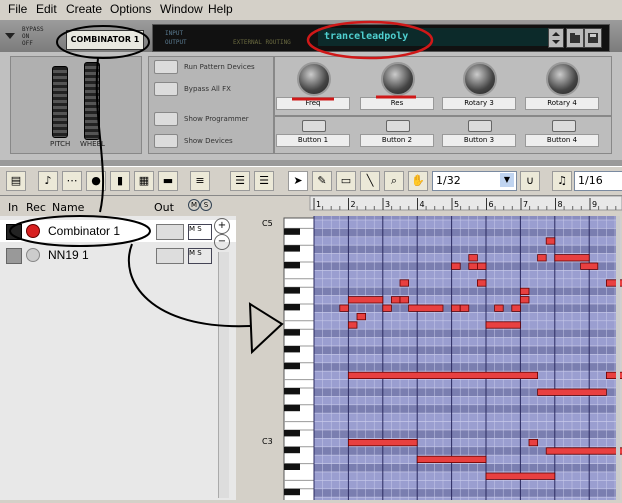 The height and width of the screenshot is (503, 622). Describe the element at coordinates (46, 9) in the screenshot. I see `menu-edit: Edit` at that location.